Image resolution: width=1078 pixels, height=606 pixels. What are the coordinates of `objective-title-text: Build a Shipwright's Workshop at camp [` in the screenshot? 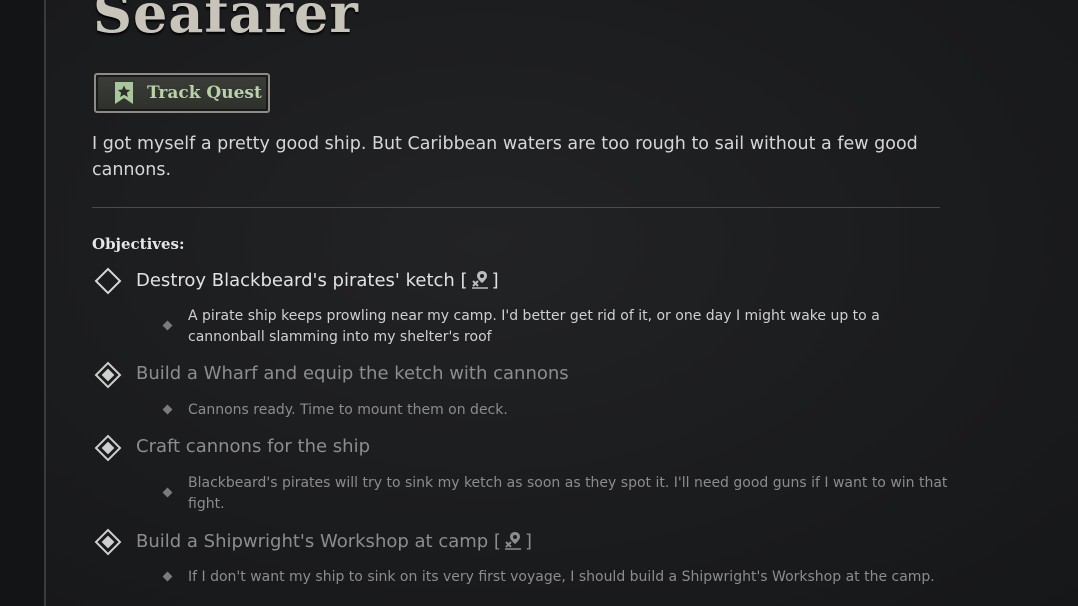 It's located at (318, 541).